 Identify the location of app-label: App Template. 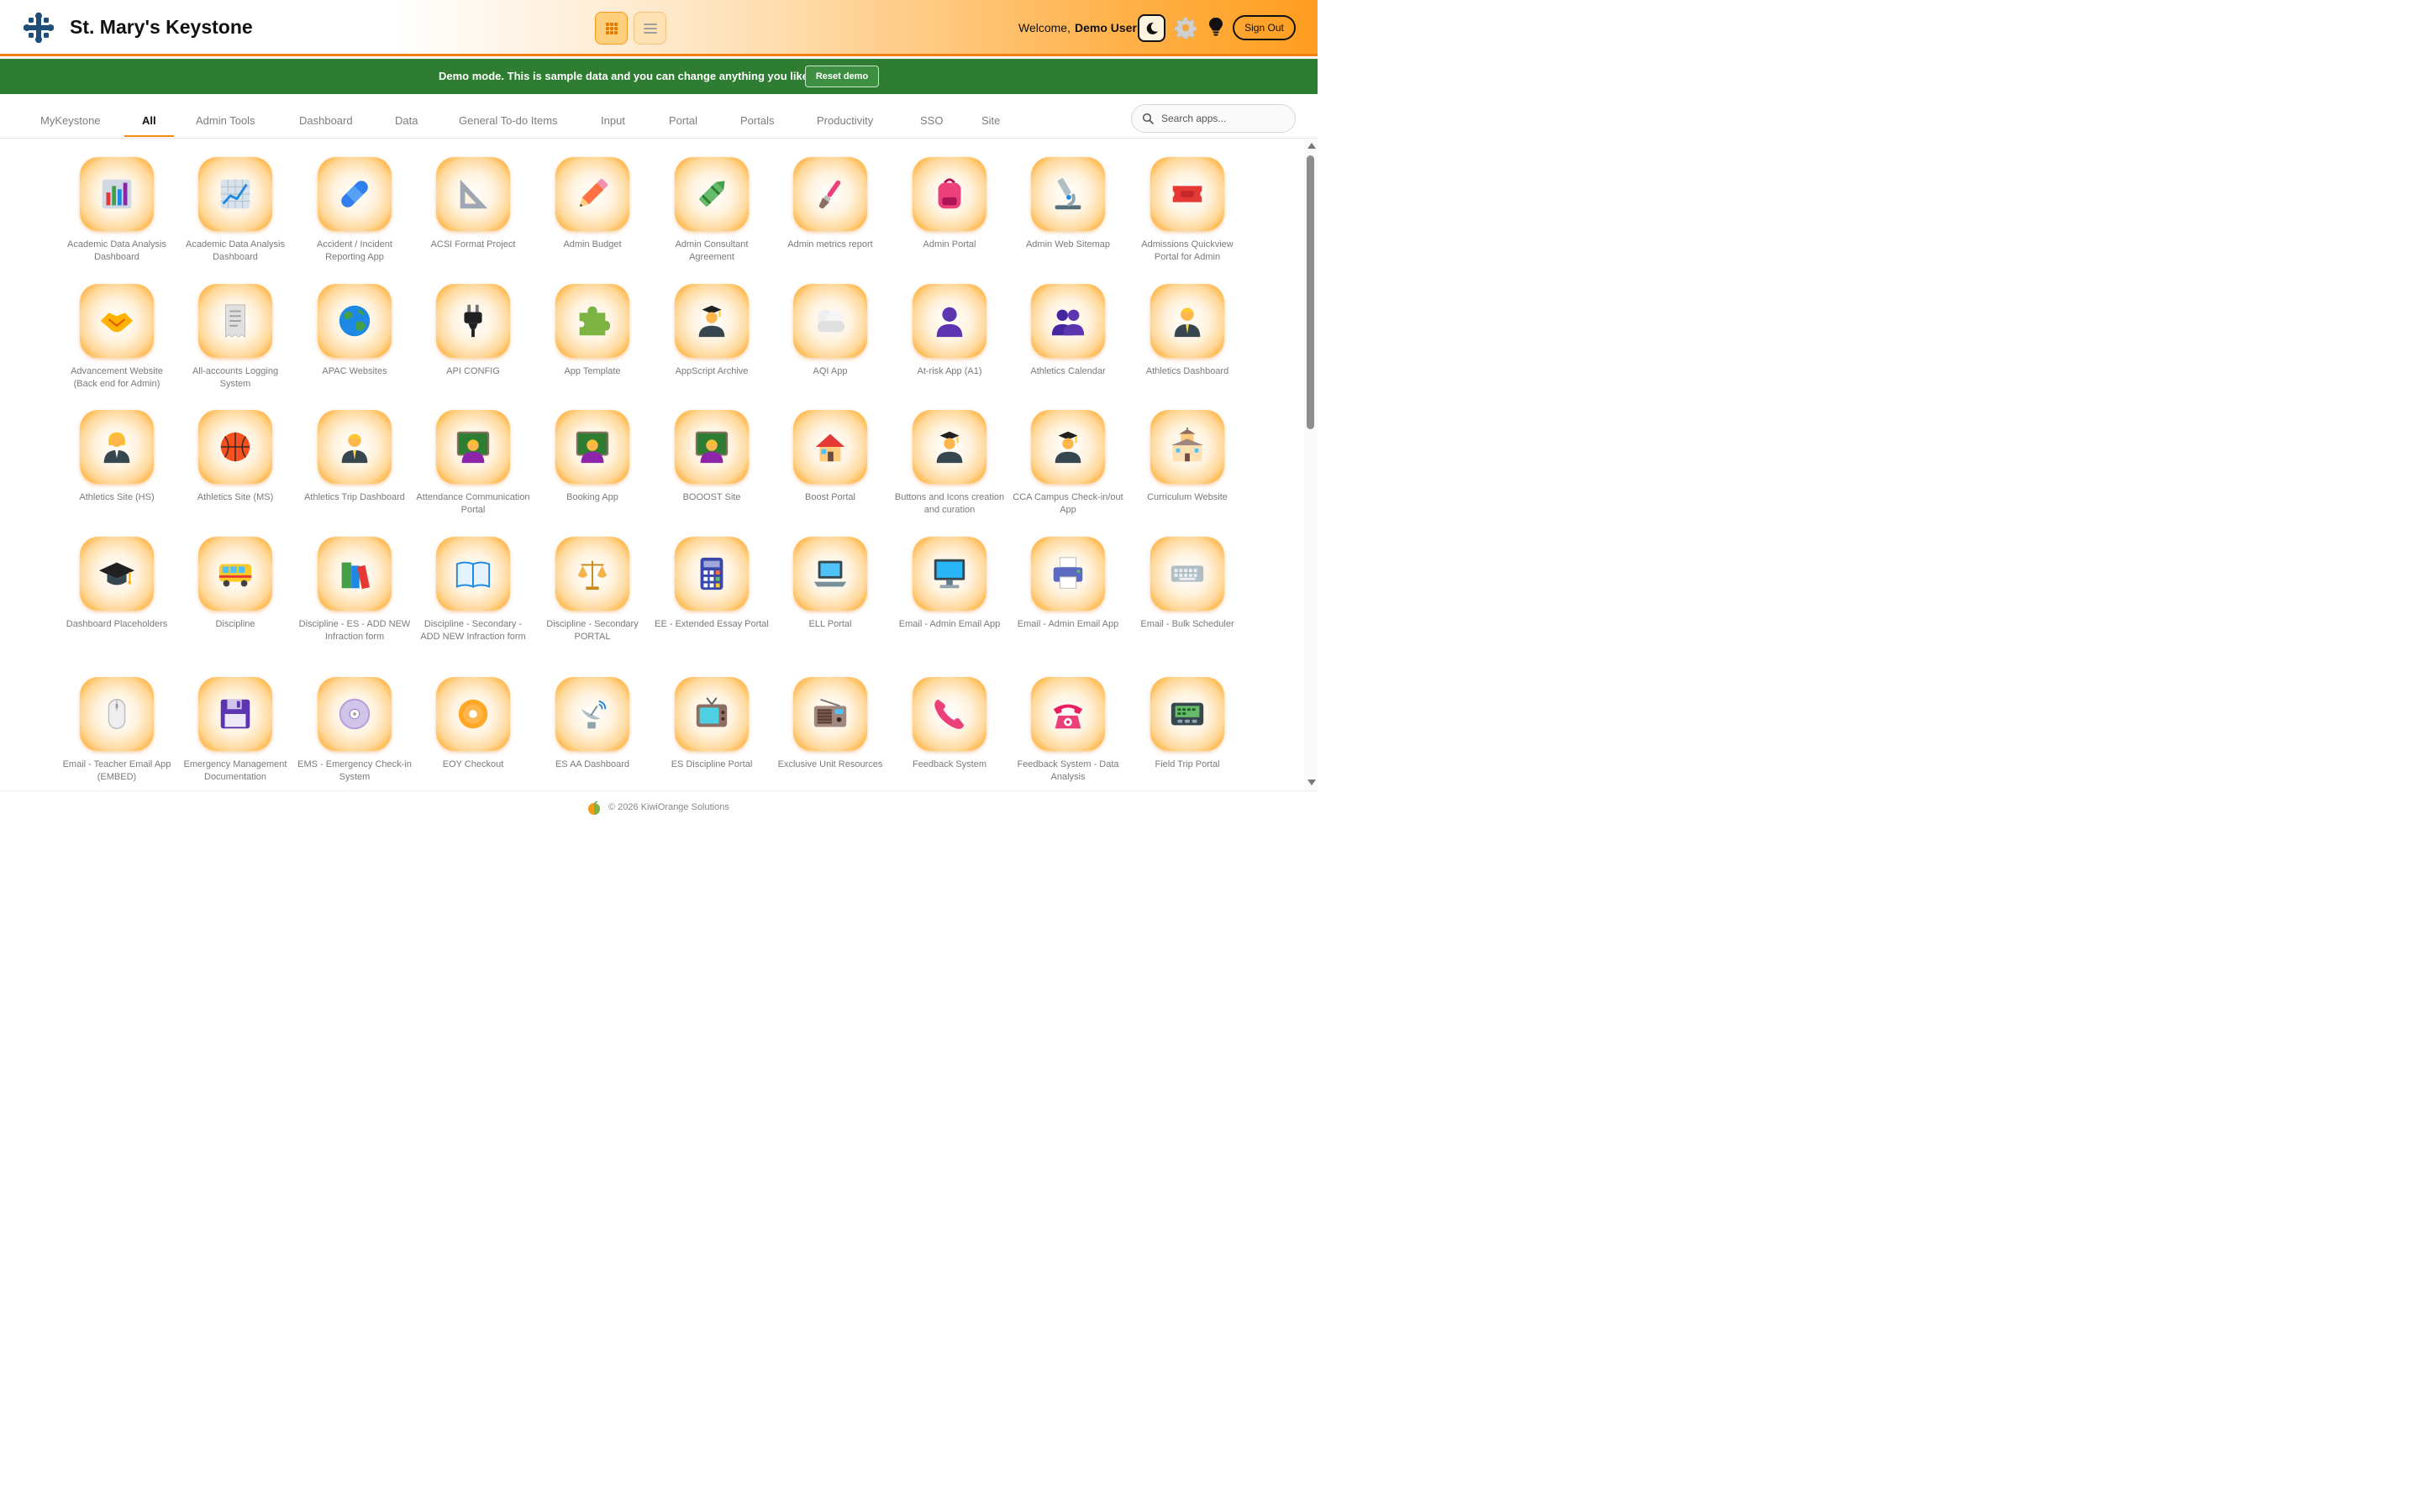
(592, 371).